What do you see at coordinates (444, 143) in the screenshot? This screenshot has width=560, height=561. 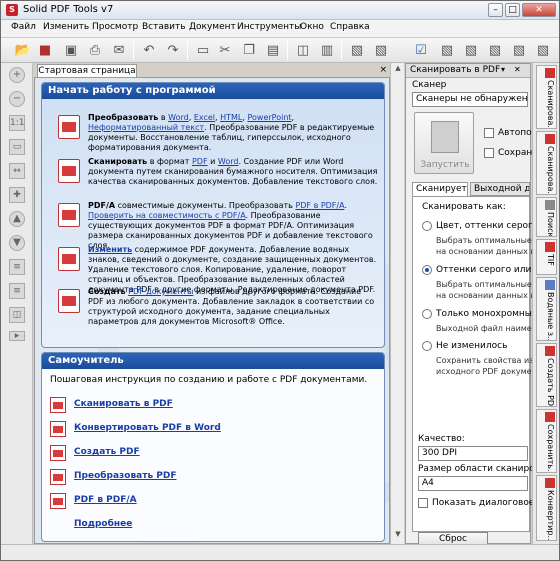 I see `start-scan-button: Запустить` at bounding box center [444, 143].